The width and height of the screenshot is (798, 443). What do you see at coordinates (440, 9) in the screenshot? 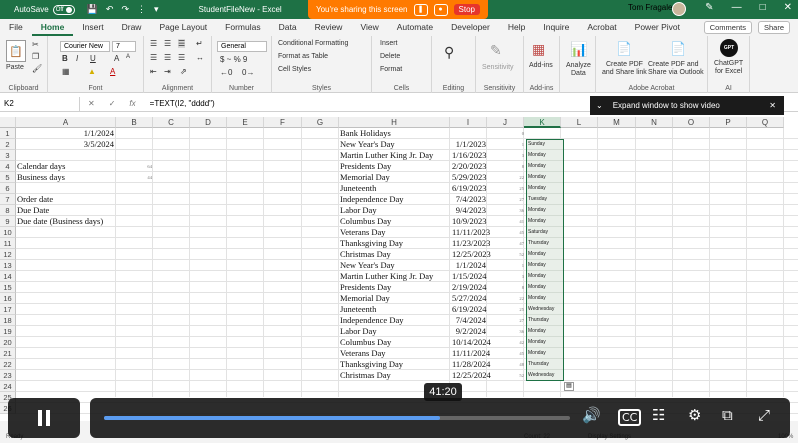
I see `mic-icon: ●` at bounding box center [440, 9].